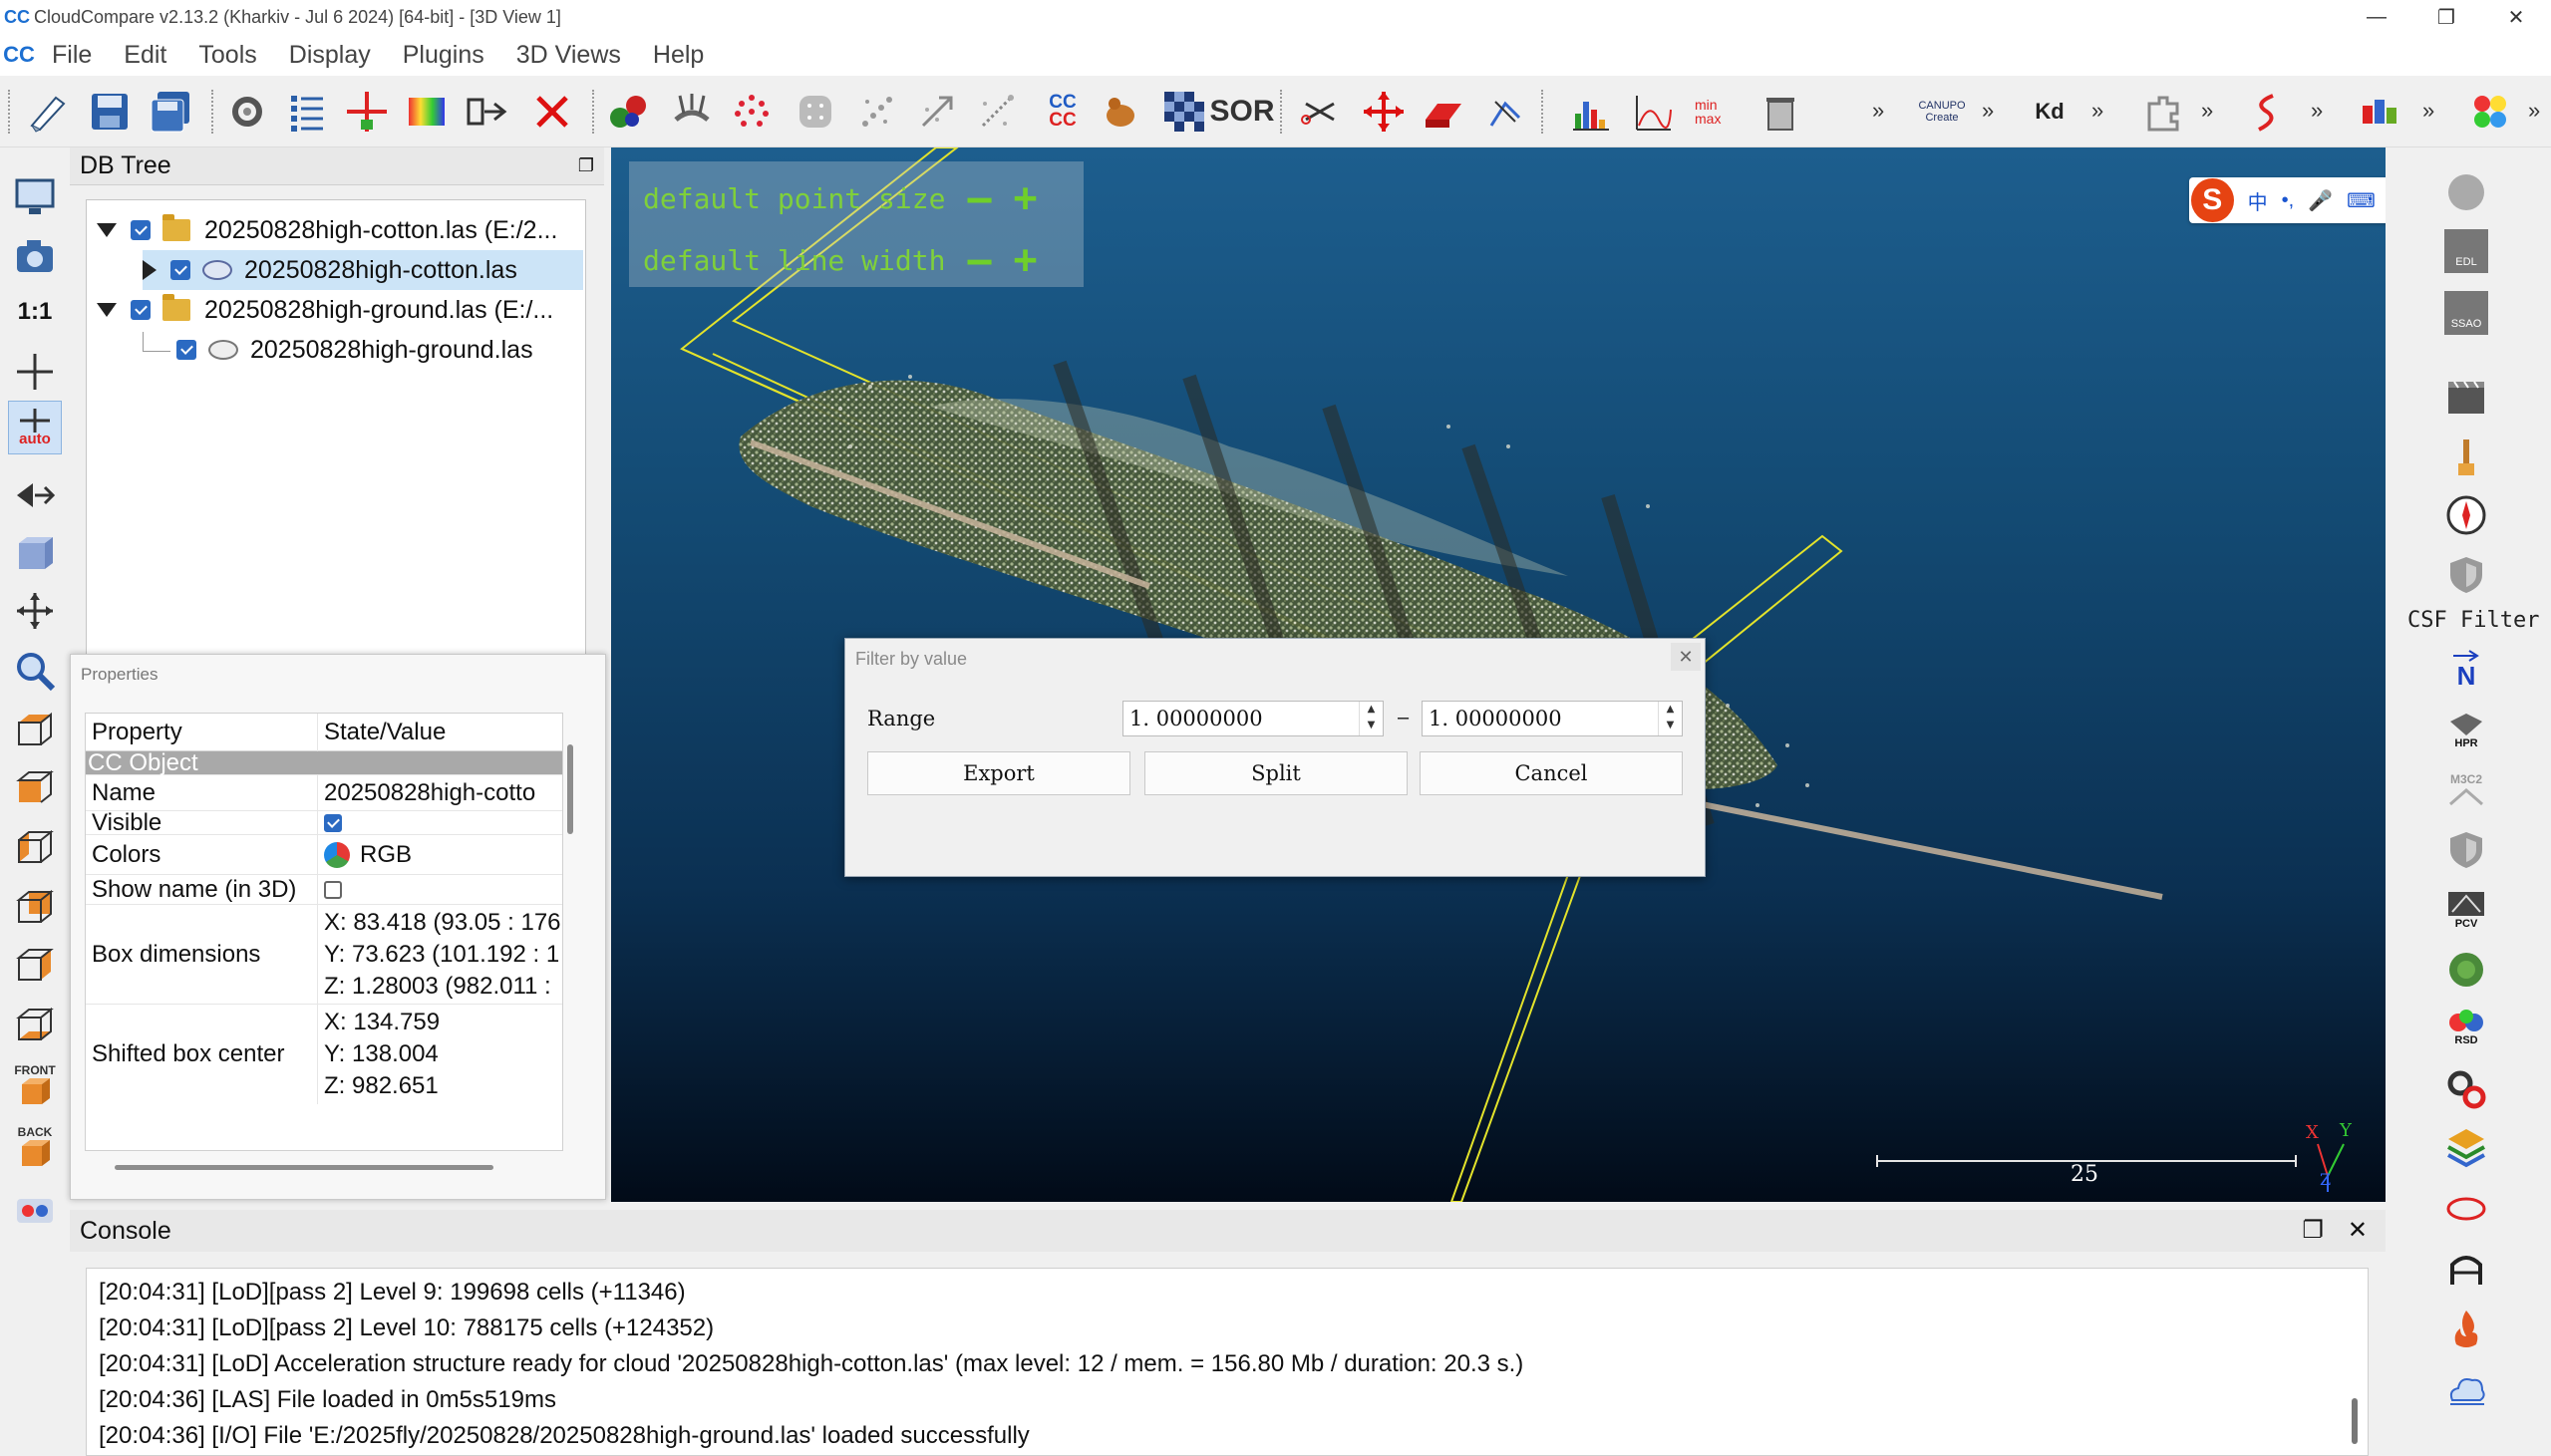 The width and height of the screenshot is (2551, 1456). I want to click on save-all-icon, so click(171, 112).